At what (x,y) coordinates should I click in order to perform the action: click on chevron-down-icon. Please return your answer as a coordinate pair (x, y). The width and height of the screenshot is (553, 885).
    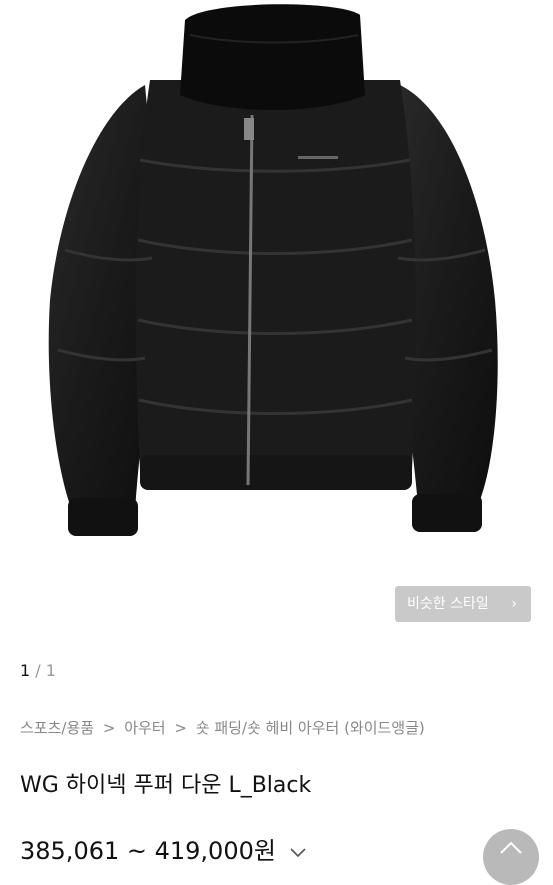
    Looking at the image, I should click on (298, 852).